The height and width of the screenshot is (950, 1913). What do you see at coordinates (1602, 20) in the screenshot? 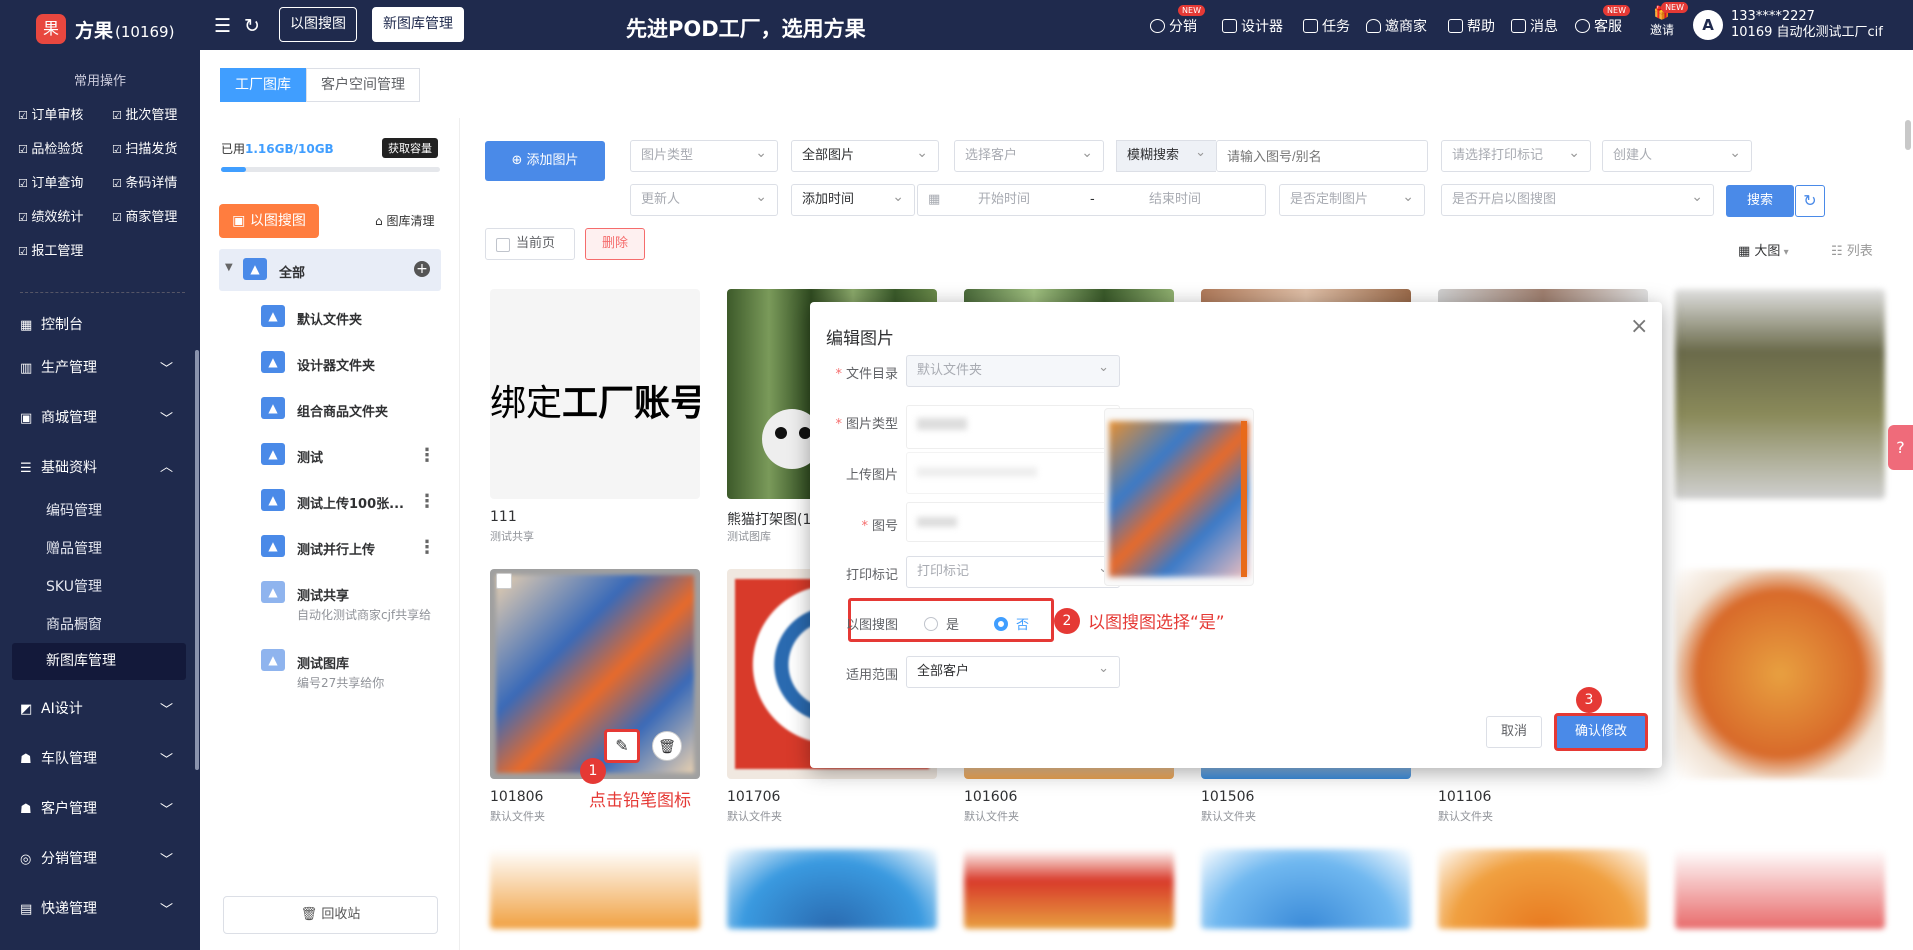
I see `nav-customer-service: 客服 NEW` at bounding box center [1602, 20].